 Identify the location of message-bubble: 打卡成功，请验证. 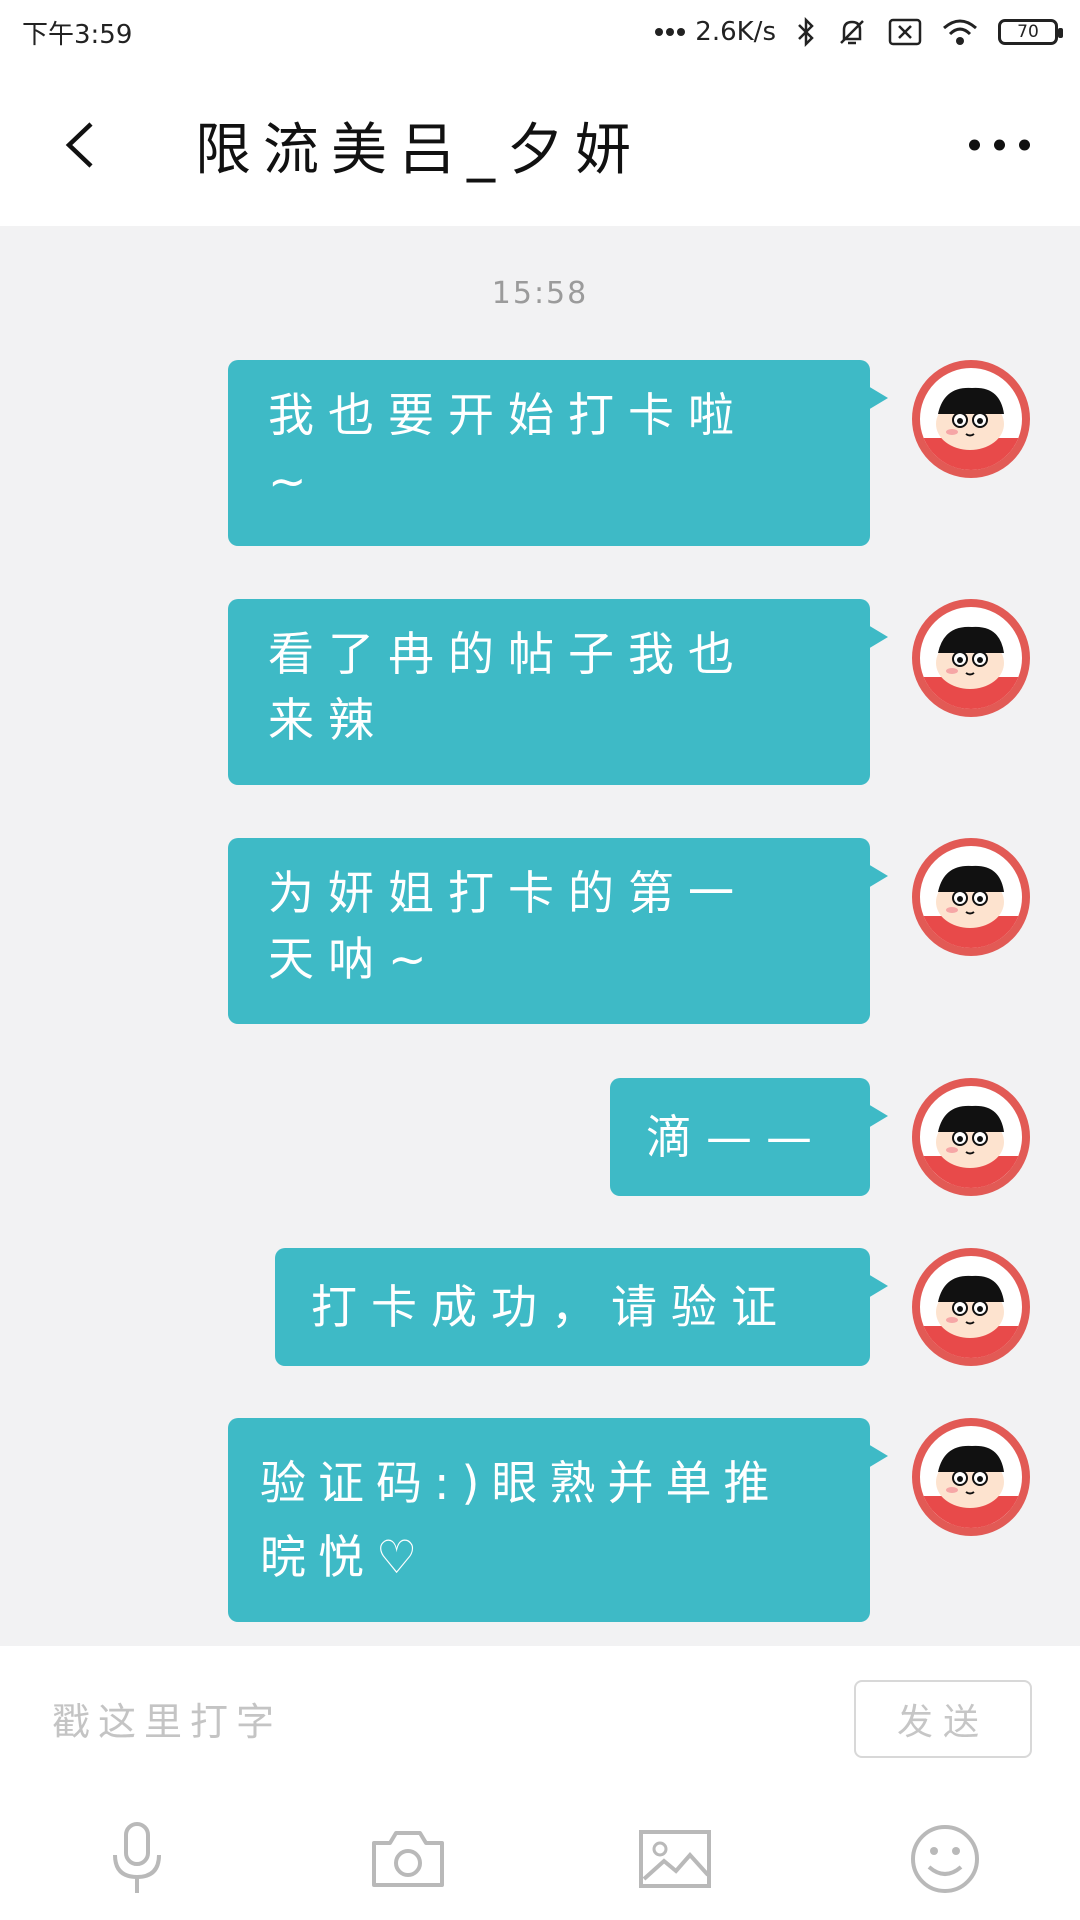
(581, 1307).